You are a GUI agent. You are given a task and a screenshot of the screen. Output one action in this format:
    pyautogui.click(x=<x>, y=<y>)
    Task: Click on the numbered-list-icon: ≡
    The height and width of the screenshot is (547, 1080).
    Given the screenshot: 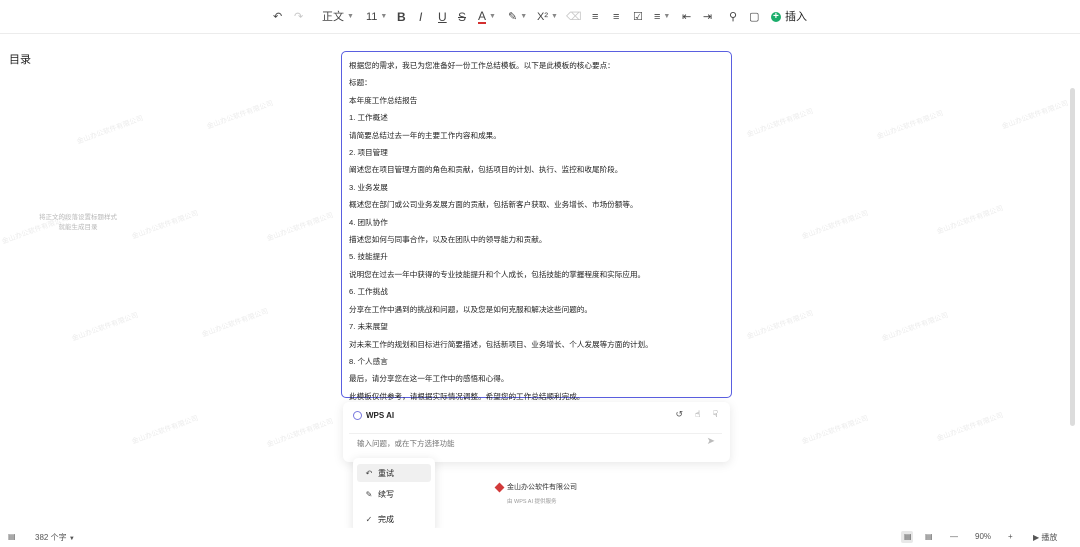 What is the action you would take?
    pyautogui.click(x=616, y=17)
    